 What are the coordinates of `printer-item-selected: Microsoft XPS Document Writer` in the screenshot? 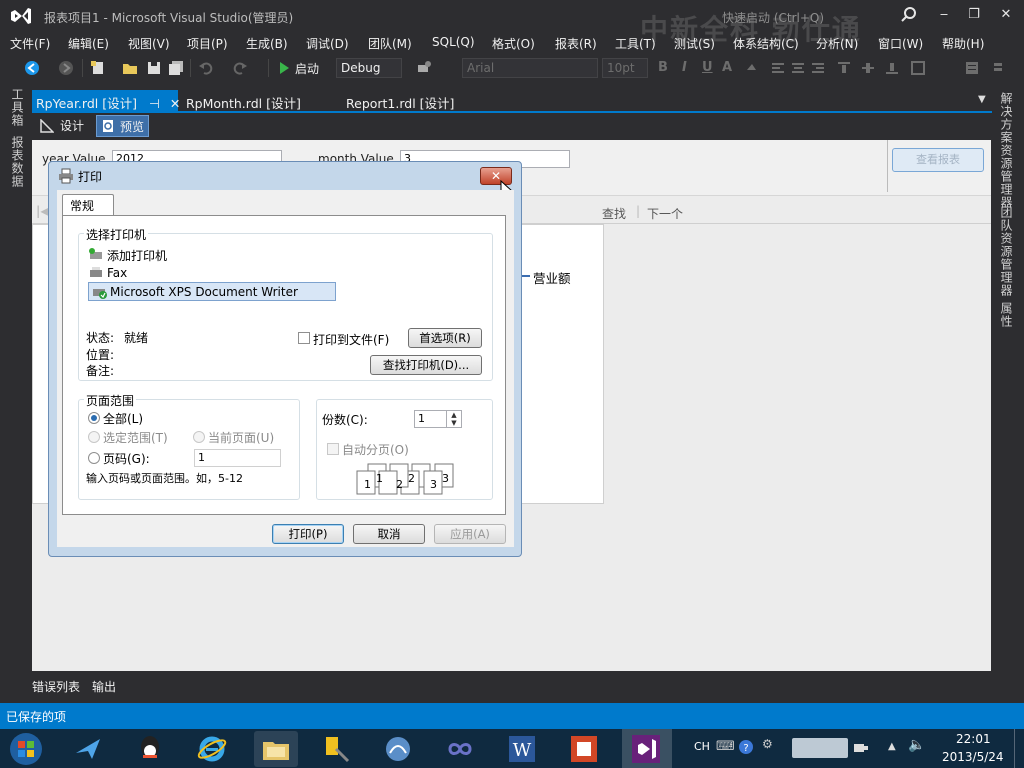 It's located at (212, 291).